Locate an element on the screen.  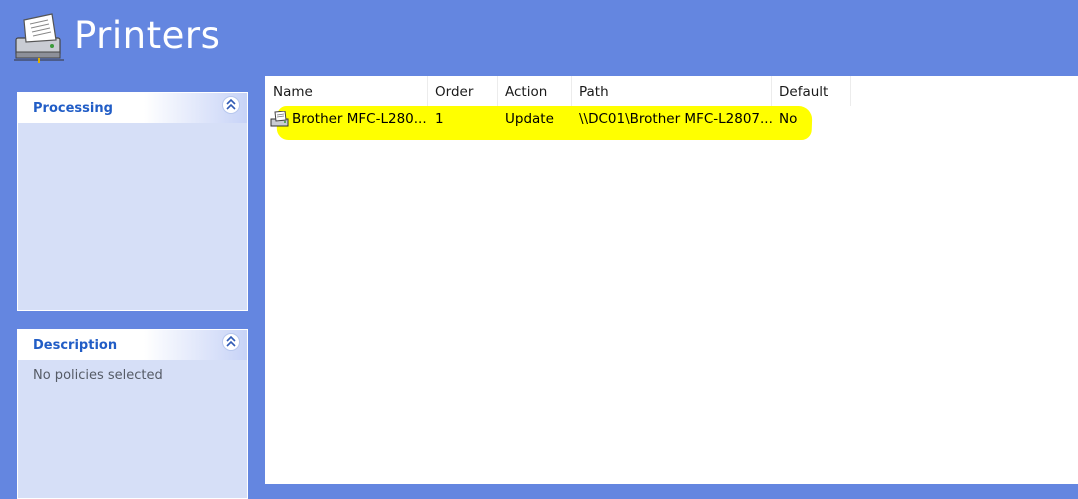
page-title: Printers is located at coordinates (147, 35).